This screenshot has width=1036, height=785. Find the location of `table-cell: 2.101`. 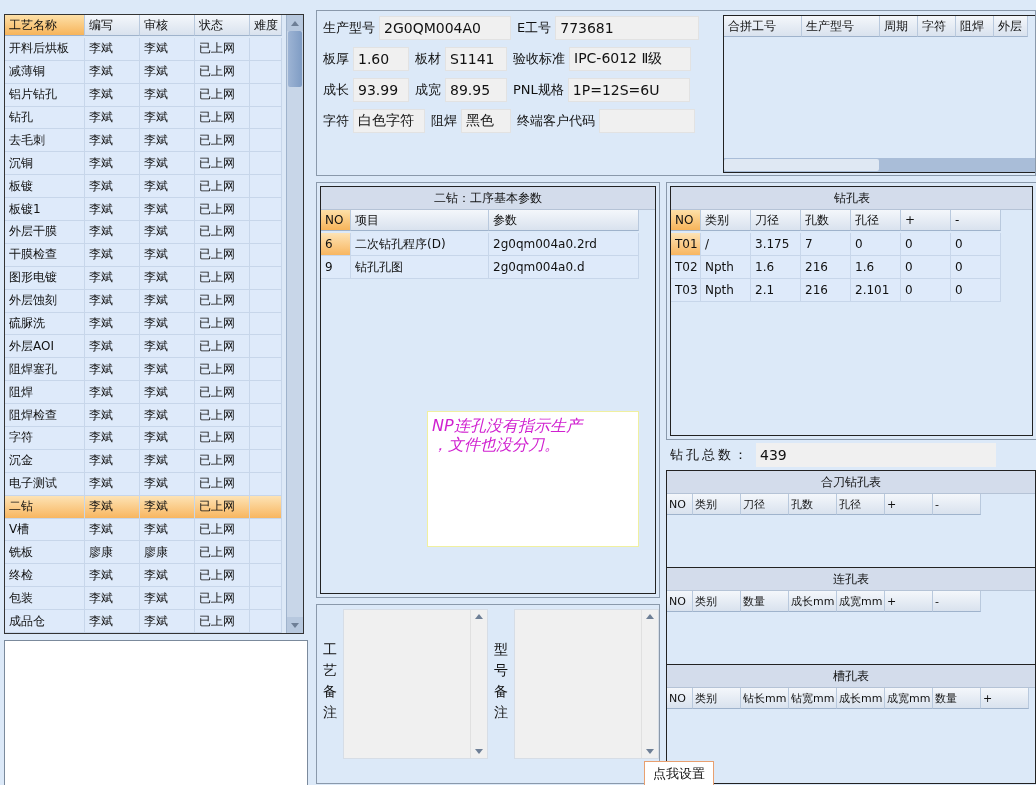

table-cell: 2.101 is located at coordinates (876, 290).